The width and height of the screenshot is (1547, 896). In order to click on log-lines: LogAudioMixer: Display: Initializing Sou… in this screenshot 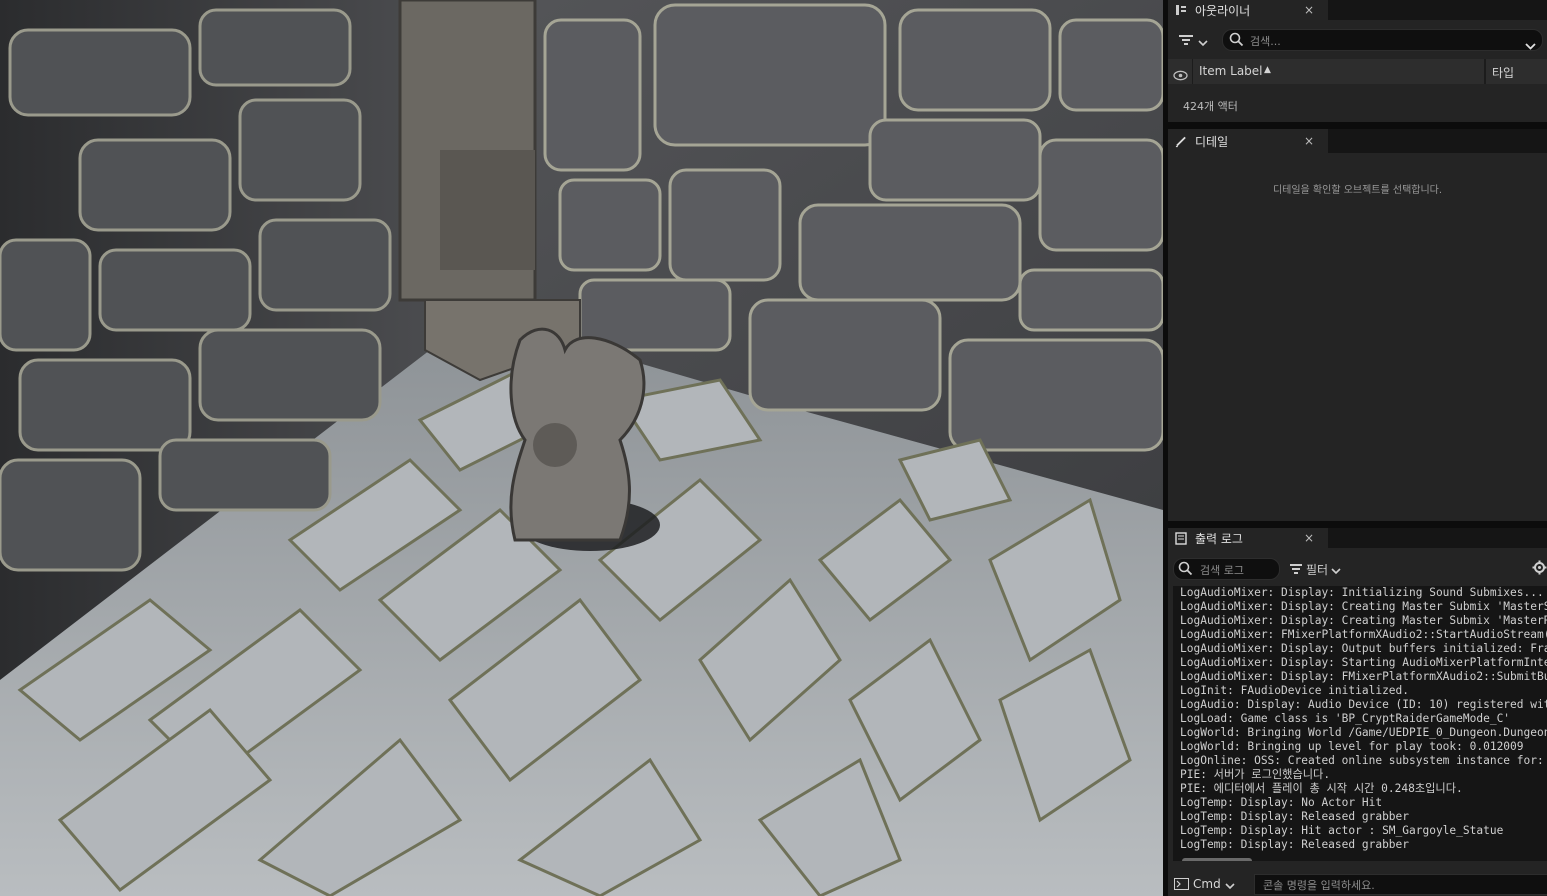, I will do `click(1363, 719)`.